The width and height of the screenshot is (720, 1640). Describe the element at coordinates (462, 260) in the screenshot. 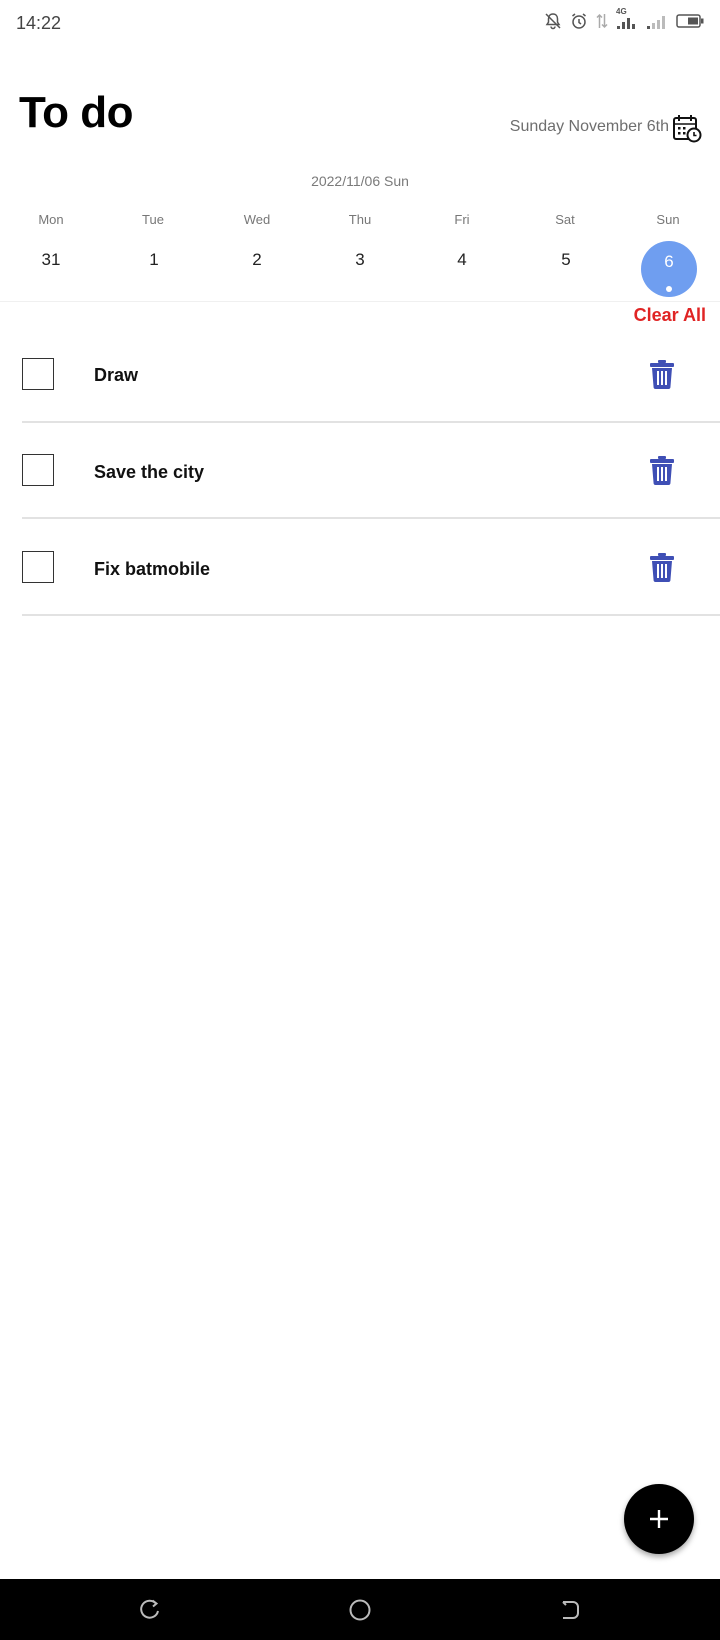

I see `day-number-fri: 4` at that location.